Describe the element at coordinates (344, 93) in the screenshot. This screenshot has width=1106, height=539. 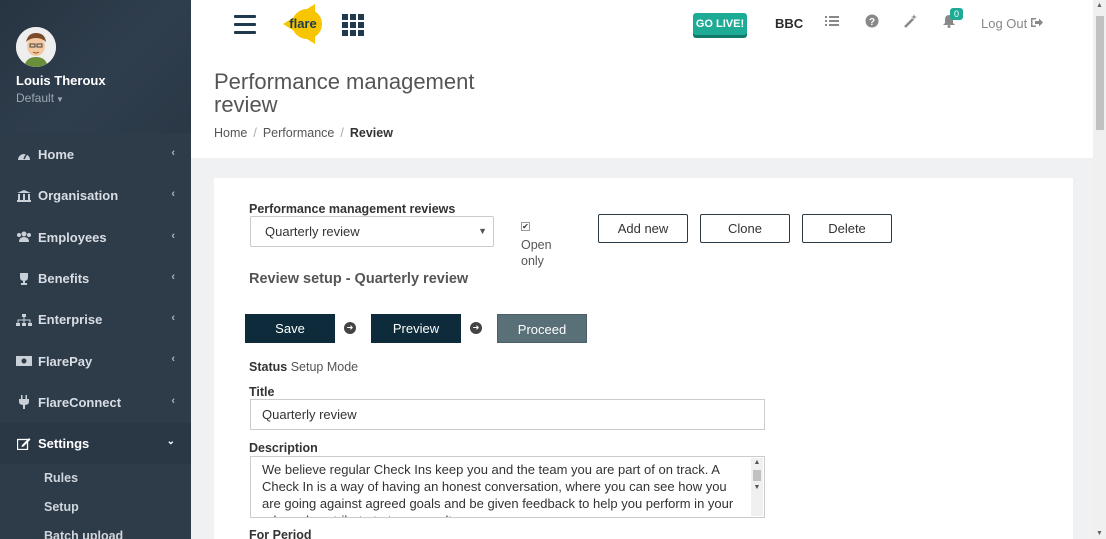
I see `page-title: Performance management review` at that location.